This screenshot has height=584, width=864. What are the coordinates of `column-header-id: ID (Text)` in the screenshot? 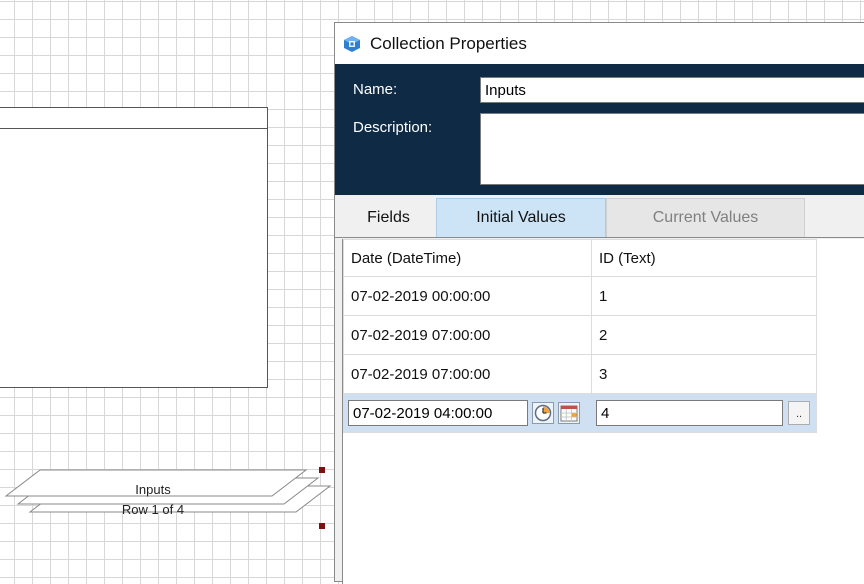 It's located at (704, 258).